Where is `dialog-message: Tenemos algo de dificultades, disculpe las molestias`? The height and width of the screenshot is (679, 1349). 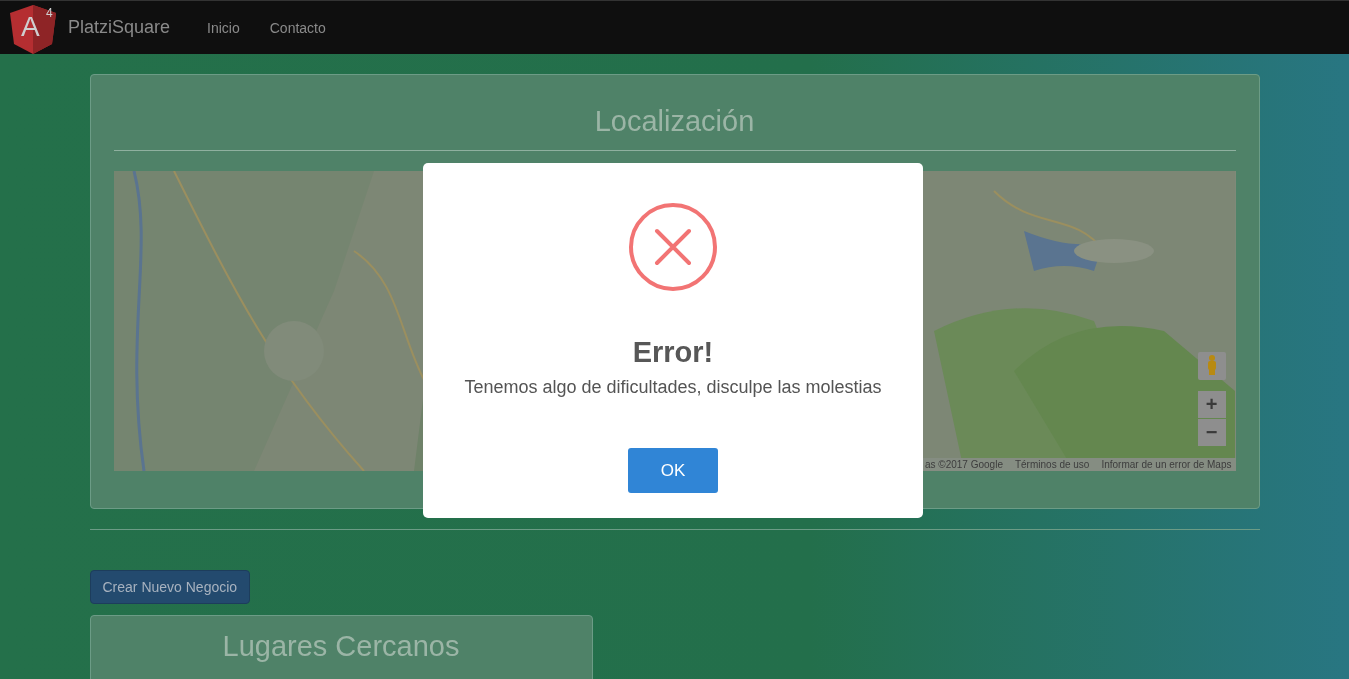 dialog-message: Tenemos algo de dificultades, disculpe las molestias is located at coordinates (673, 387).